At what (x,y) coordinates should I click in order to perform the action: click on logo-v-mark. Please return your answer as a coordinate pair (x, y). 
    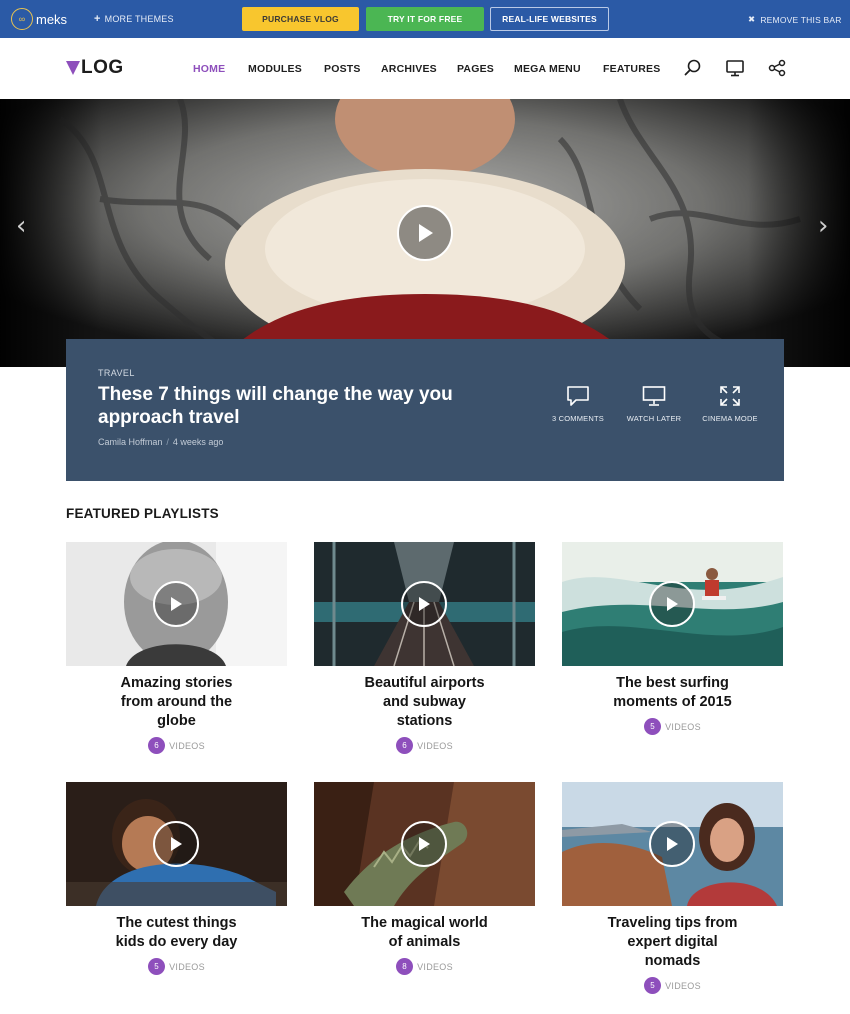
    Looking at the image, I should click on (73, 68).